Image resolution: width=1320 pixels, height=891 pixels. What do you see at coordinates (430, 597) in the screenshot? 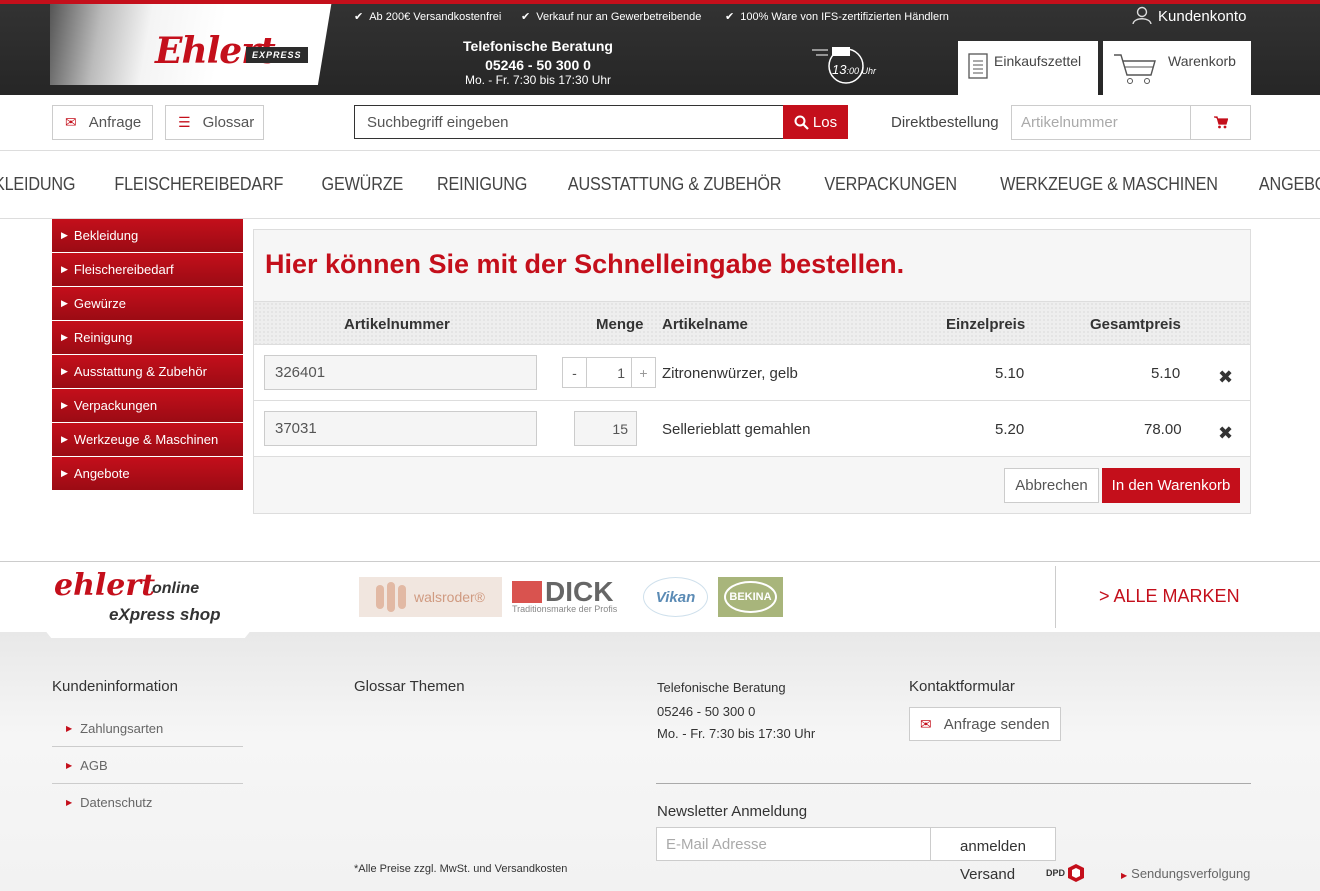
I see `brand-logo-walsroder: walsroder®` at bounding box center [430, 597].